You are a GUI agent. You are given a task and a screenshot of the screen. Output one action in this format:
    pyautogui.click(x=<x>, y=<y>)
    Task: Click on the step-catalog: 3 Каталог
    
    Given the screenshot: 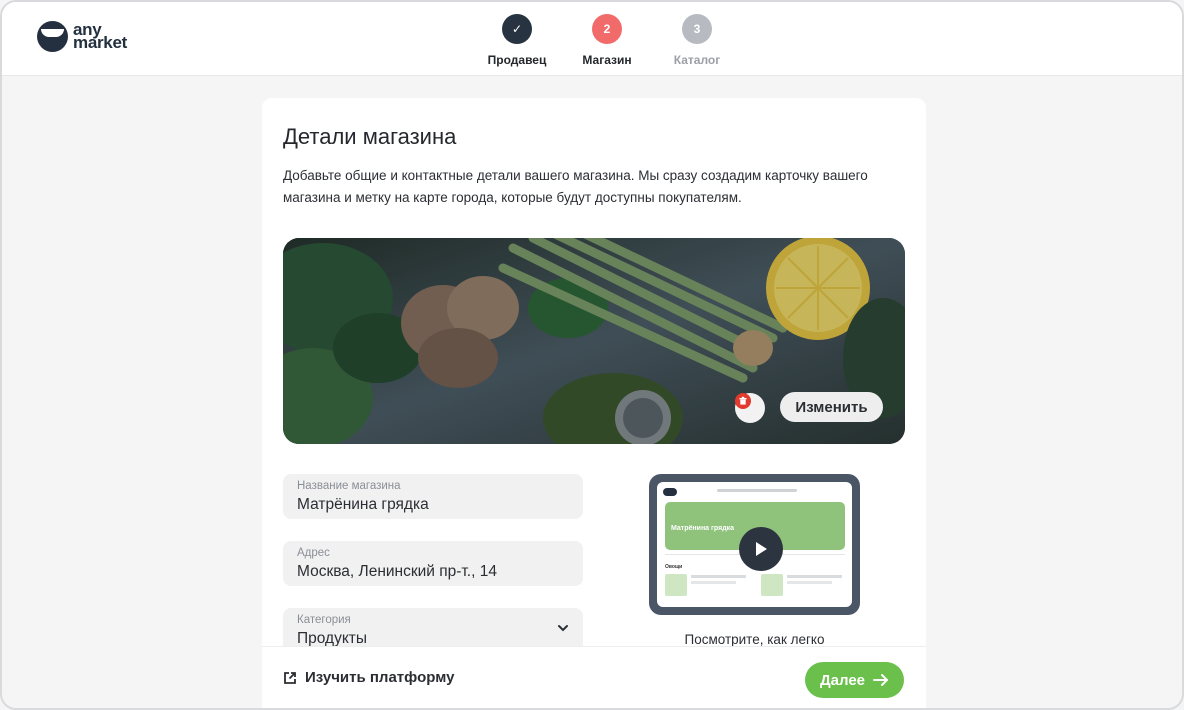 What is the action you would take?
    pyautogui.click(x=697, y=40)
    